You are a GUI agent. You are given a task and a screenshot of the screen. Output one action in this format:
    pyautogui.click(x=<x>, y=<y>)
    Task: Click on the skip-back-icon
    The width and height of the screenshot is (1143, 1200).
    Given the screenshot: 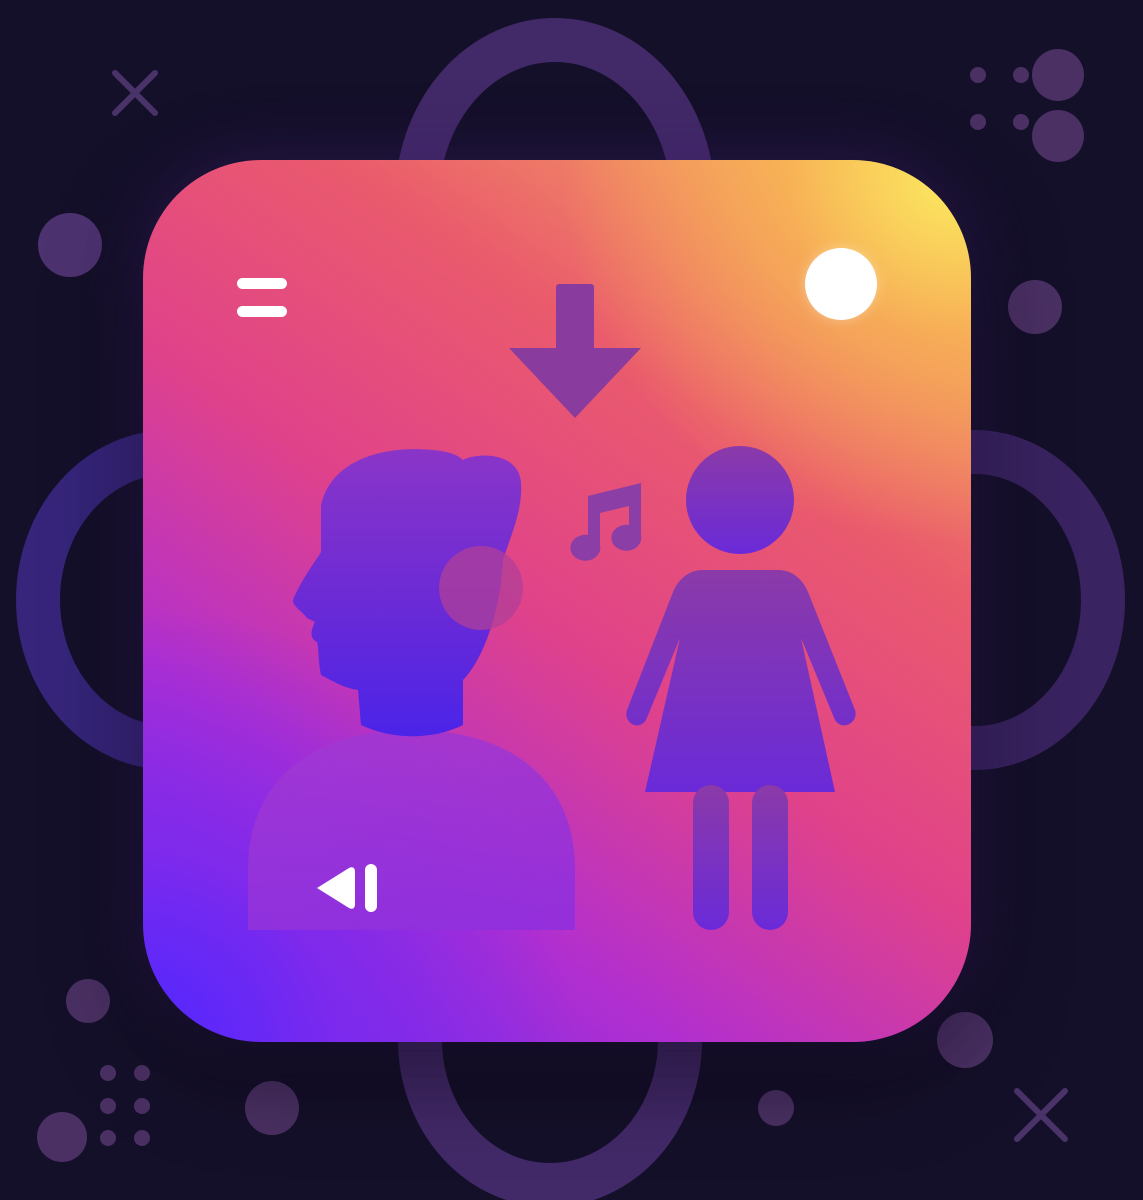 What is the action you would take?
    pyautogui.click(x=347, y=888)
    